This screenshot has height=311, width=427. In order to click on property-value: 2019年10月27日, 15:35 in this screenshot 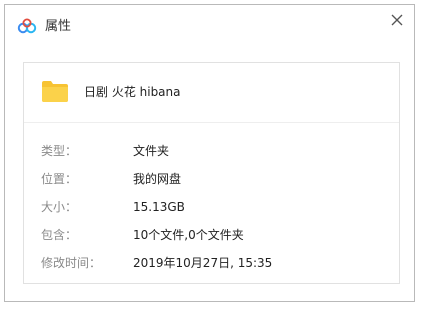, I will do `click(203, 263)`.